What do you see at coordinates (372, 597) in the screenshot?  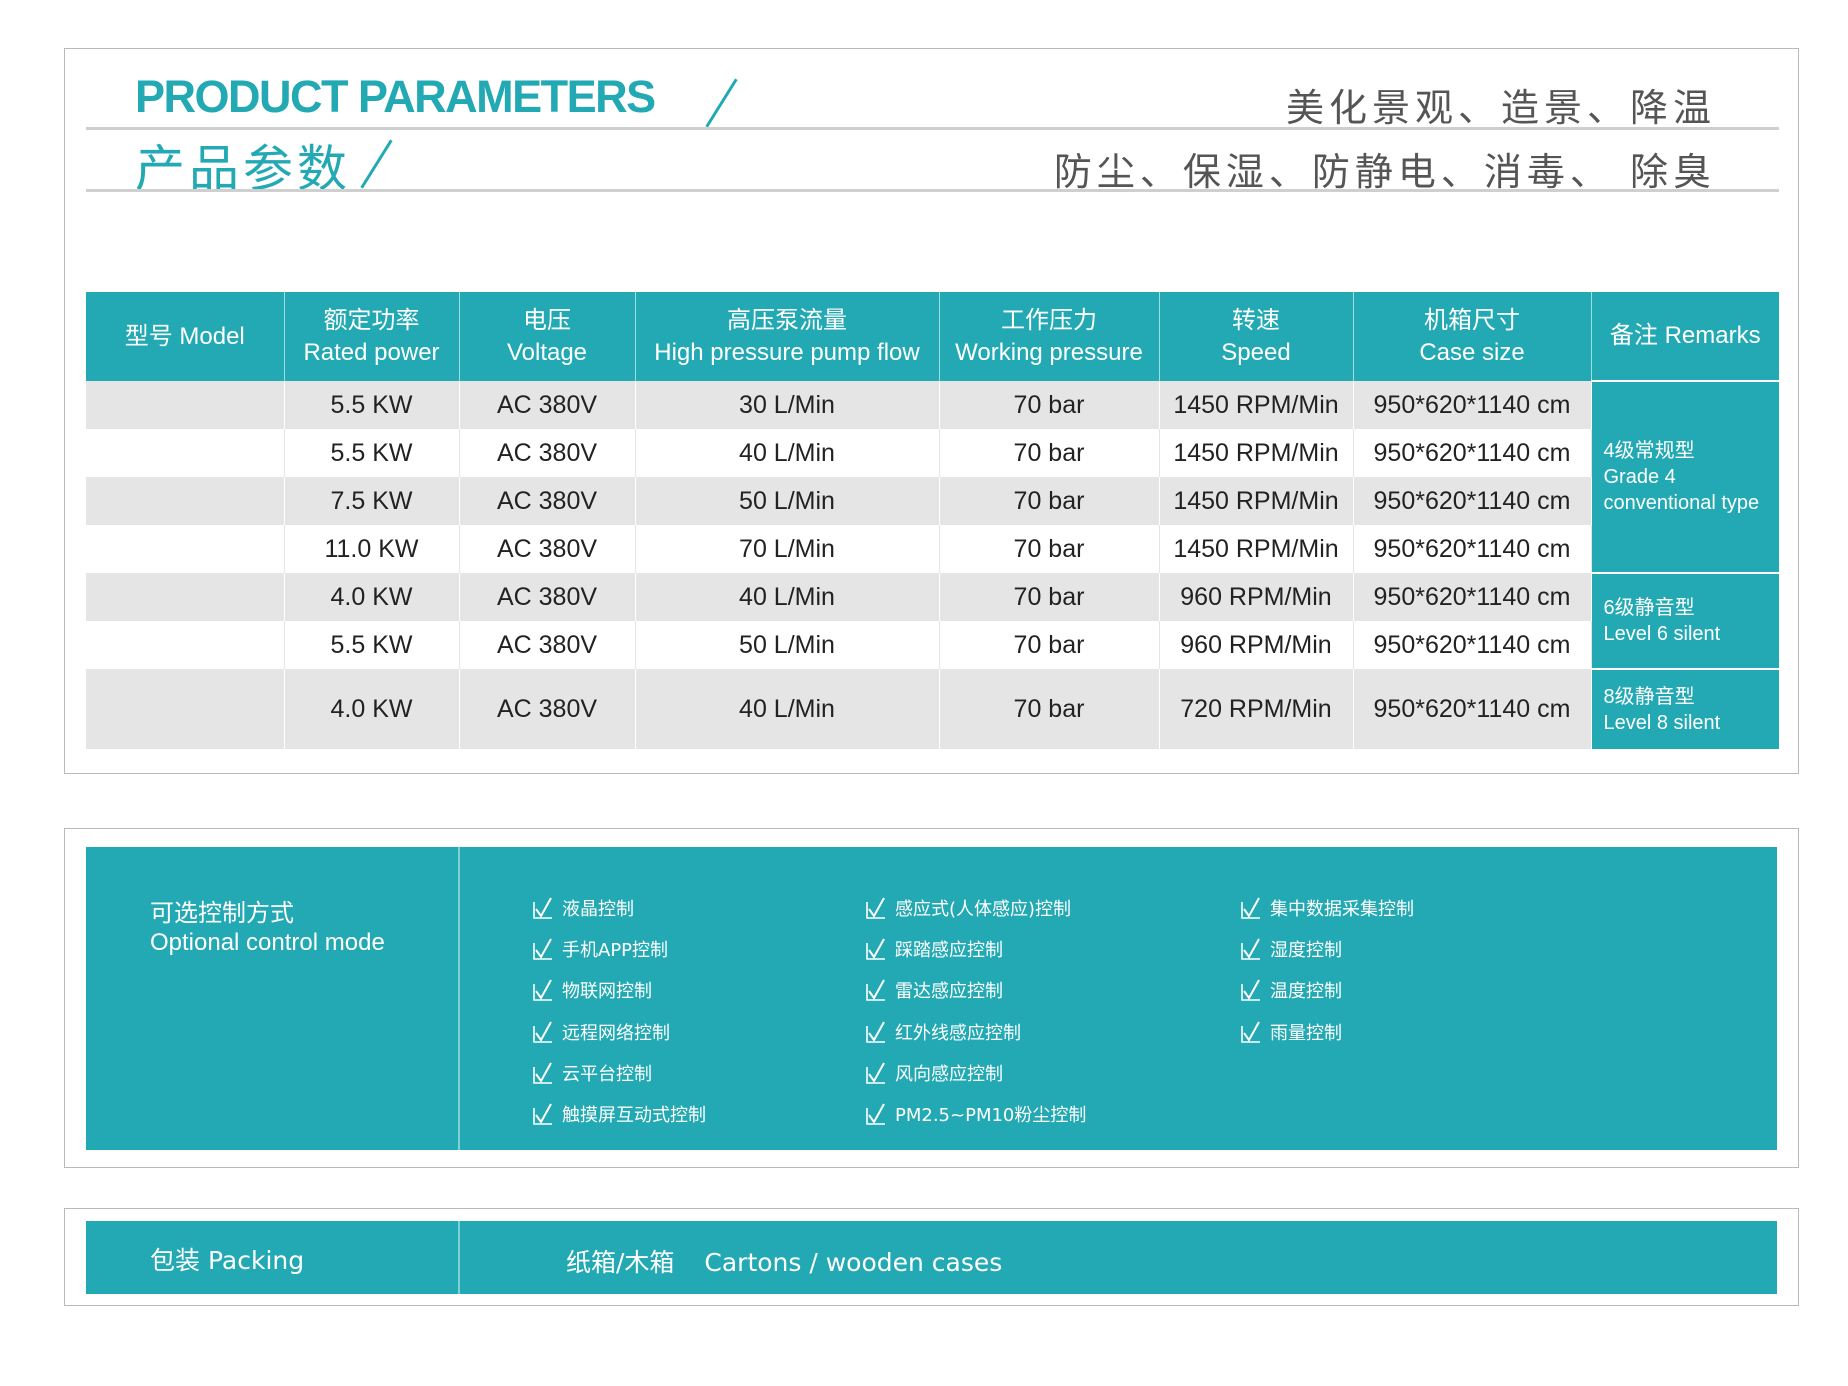 I see `cell-power: 4.0 KW` at bounding box center [372, 597].